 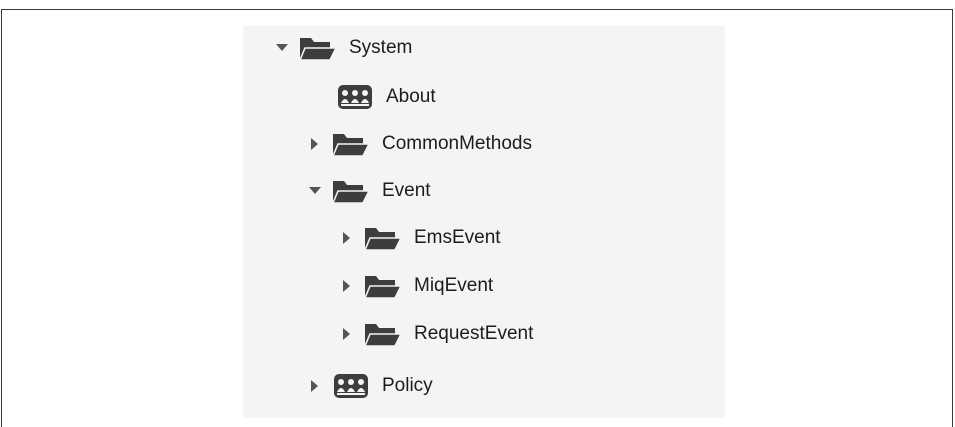 I want to click on tree-node-about: About, so click(x=374, y=97).